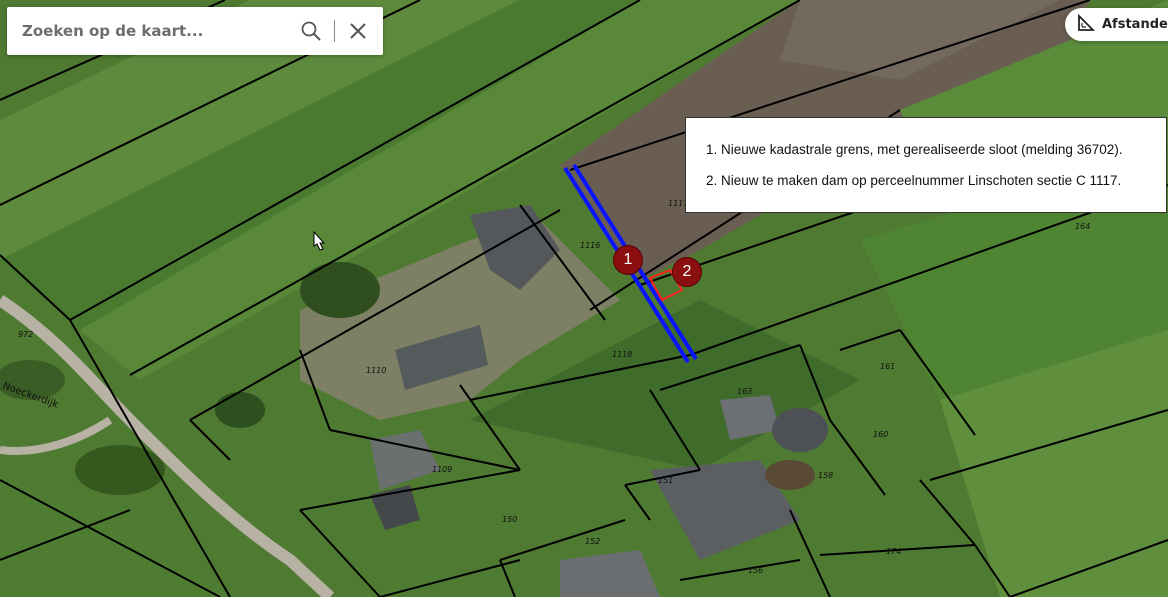 This screenshot has width=1168, height=597. Describe the element at coordinates (442, 469) in the screenshot. I see `parcel-label: 1109` at that location.